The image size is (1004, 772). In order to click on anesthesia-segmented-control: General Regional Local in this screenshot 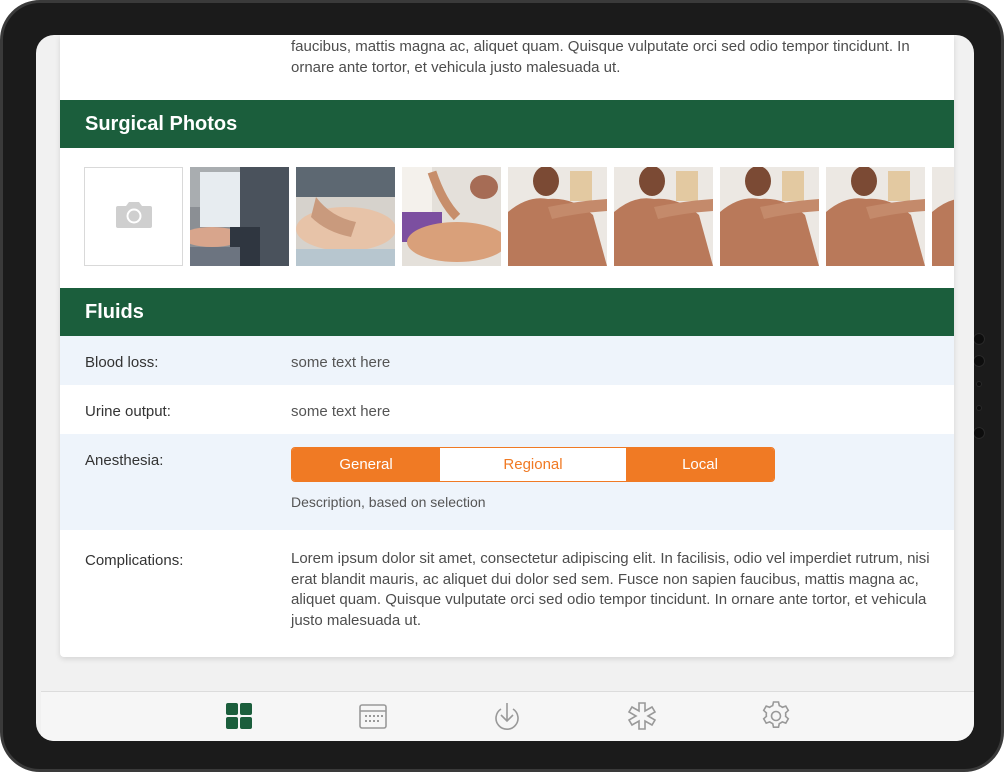, I will do `click(533, 464)`.